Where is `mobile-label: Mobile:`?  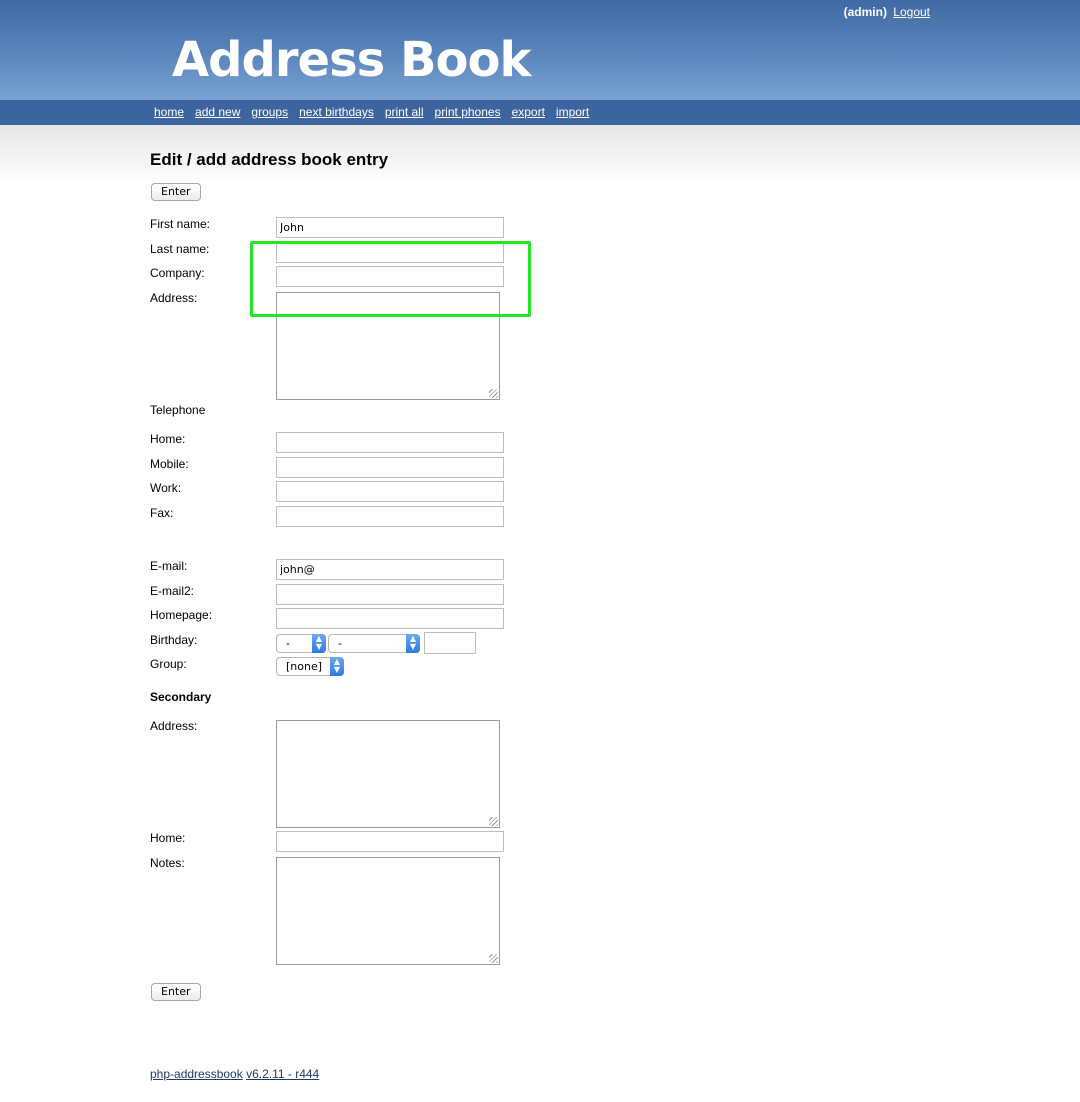
mobile-label: Mobile: is located at coordinates (169, 464).